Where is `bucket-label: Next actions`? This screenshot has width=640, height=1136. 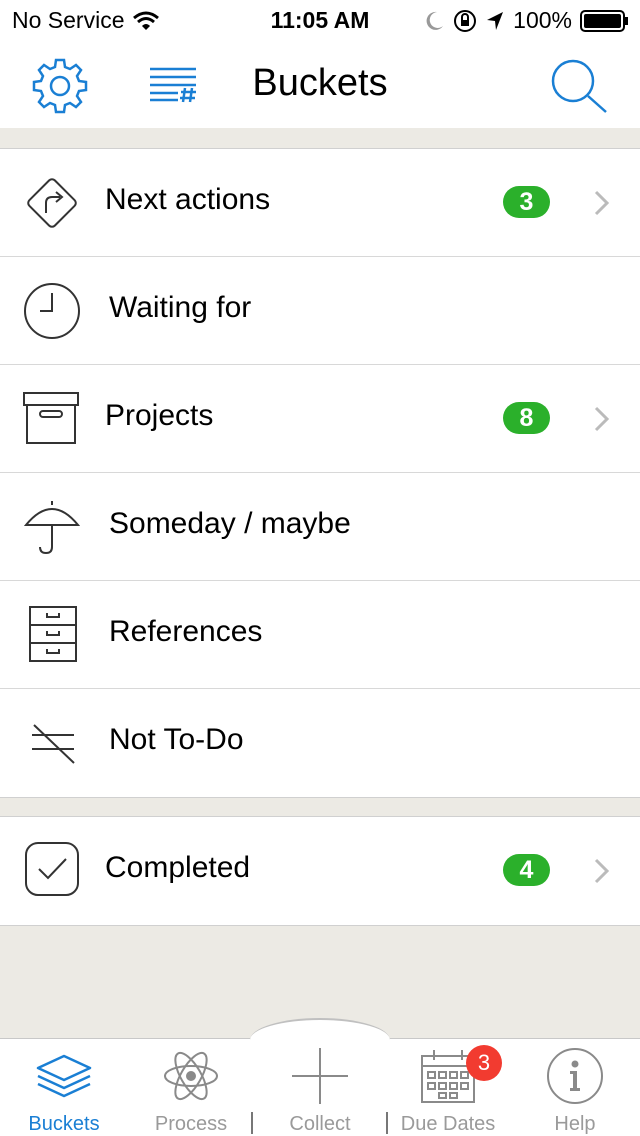 bucket-label: Next actions is located at coordinates (188, 199).